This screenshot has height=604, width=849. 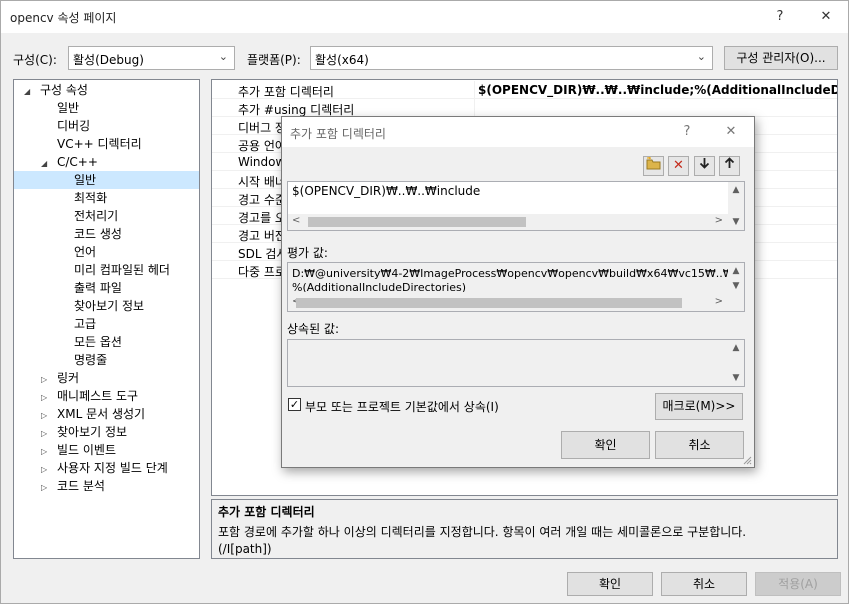 I want to click on new-folder-icon, so click(x=653, y=166).